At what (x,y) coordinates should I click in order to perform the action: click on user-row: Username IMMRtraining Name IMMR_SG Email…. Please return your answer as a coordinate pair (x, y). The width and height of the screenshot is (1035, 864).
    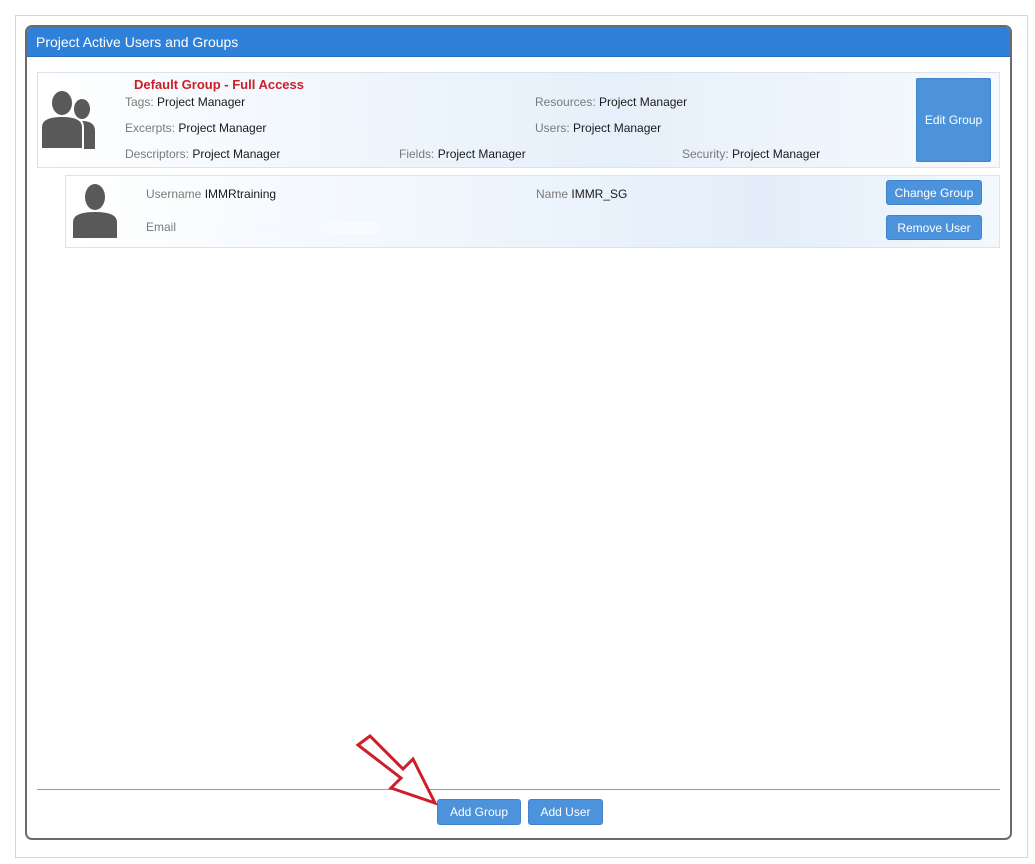
    Looking at the image, I should click on (532, 211).